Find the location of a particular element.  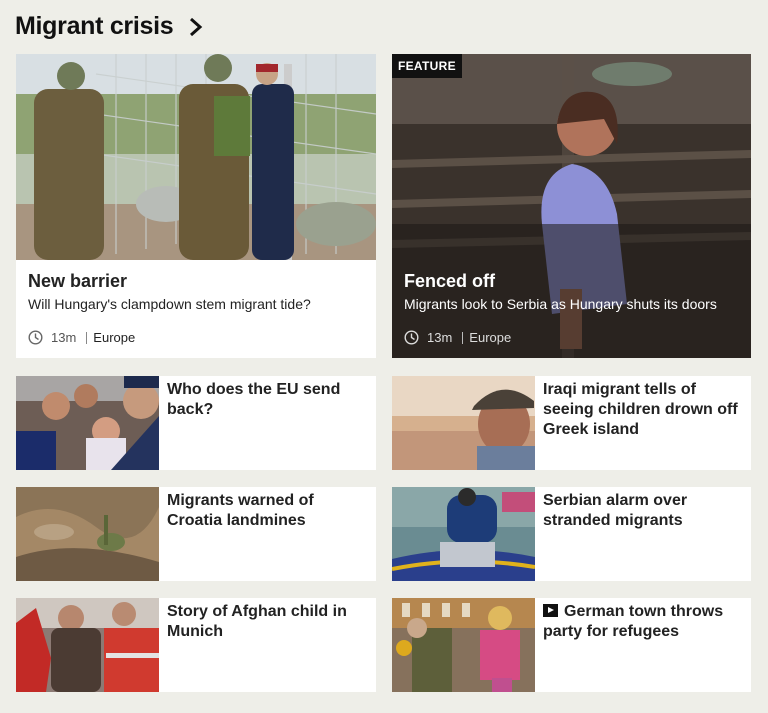

feature-story-title: Fenced off is located at coordinates (449, 281).